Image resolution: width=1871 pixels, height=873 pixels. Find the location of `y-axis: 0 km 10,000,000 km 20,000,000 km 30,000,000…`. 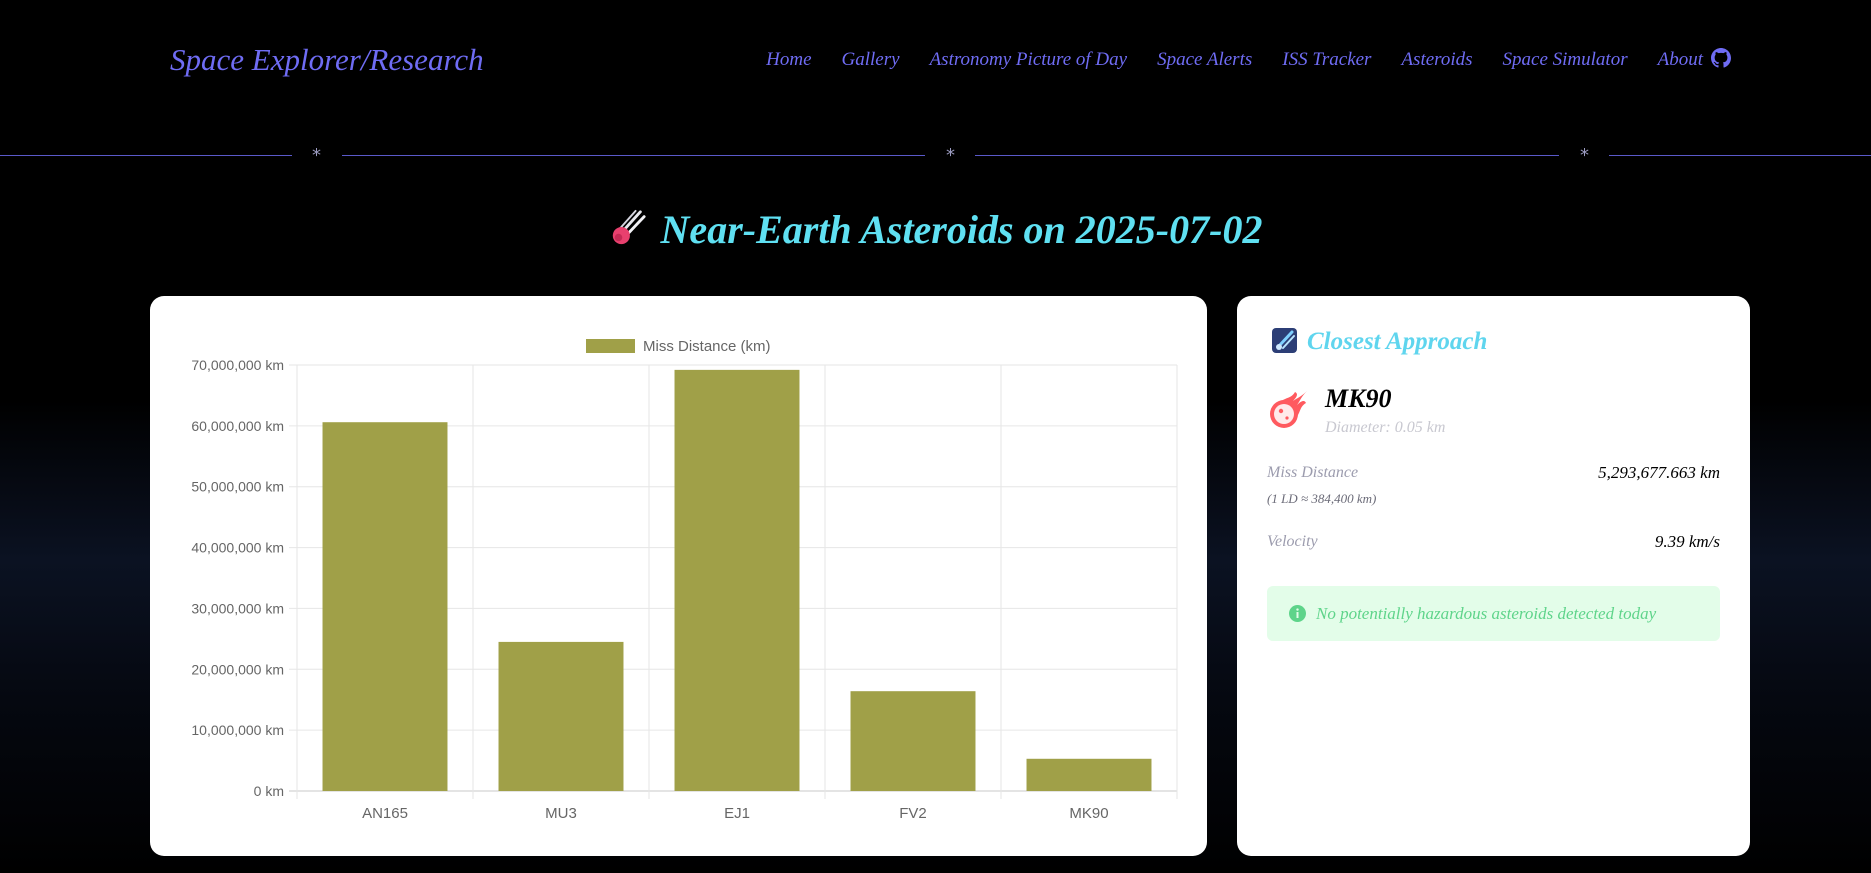

y-axis: 0 km 10,000,000 km 20,000,000 km 30,000,000… is located at coordinates (237, 578).